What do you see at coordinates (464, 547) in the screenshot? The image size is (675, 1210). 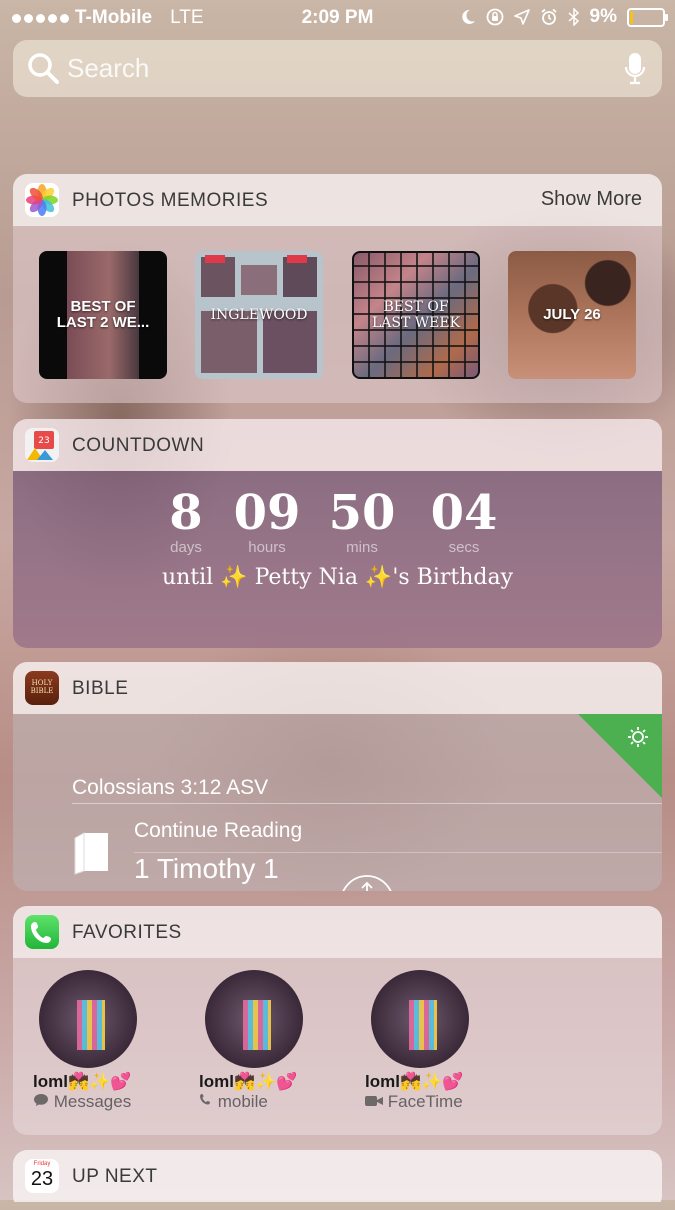 I see `secs-label: secs` at bounding box center [464, 547].